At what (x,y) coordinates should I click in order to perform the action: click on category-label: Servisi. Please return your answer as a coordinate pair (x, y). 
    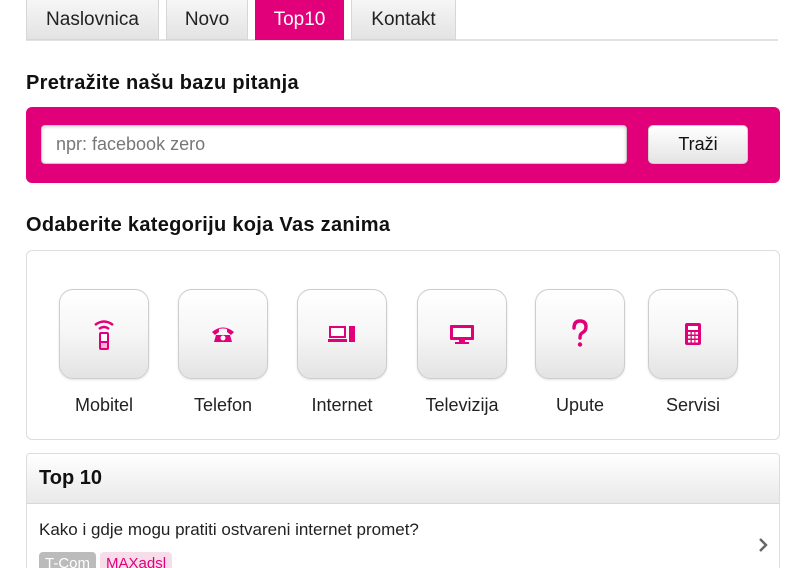
    Looking at the image, I should click on (692, 405).